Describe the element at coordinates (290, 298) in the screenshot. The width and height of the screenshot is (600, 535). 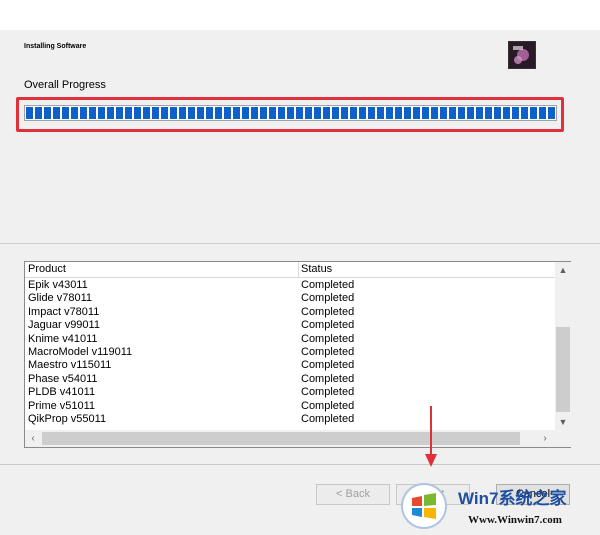
I see `table-row: Glide v78011 Completed` at that location.